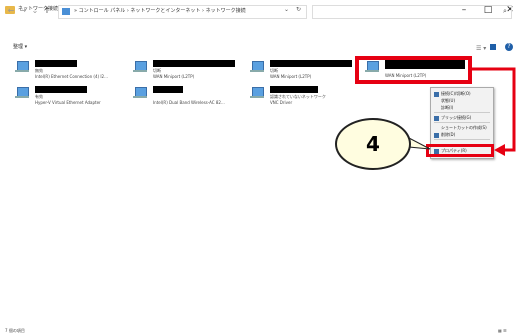 The width and height of the screenshot is (518, 336). I want to click on callout-arrow, so click(462, 111).